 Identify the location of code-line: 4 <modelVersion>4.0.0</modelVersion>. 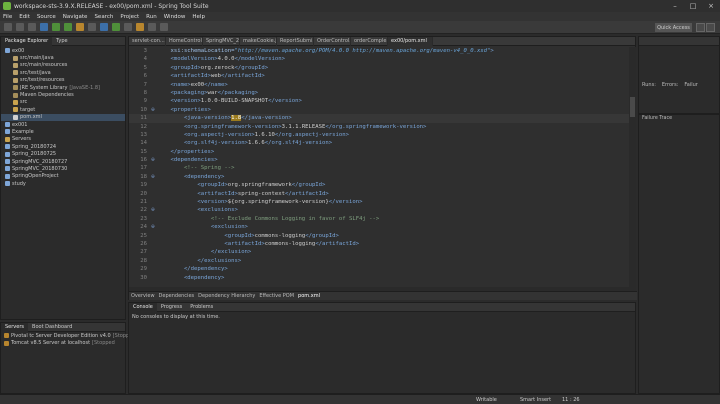
(379, 59).